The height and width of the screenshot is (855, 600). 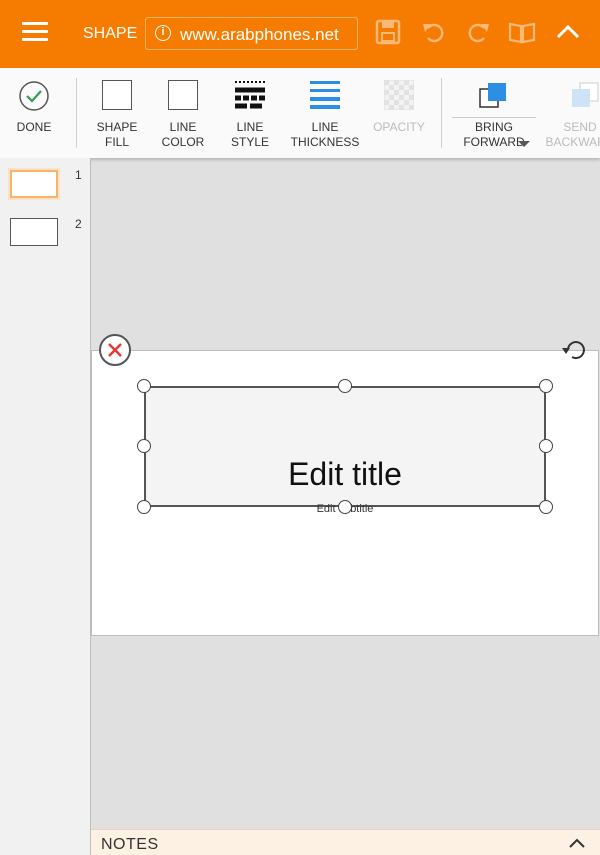 What do you see at coordinates (388, 32) in the screenshot?
I see `save-icon` at bounding box center [388, 32].